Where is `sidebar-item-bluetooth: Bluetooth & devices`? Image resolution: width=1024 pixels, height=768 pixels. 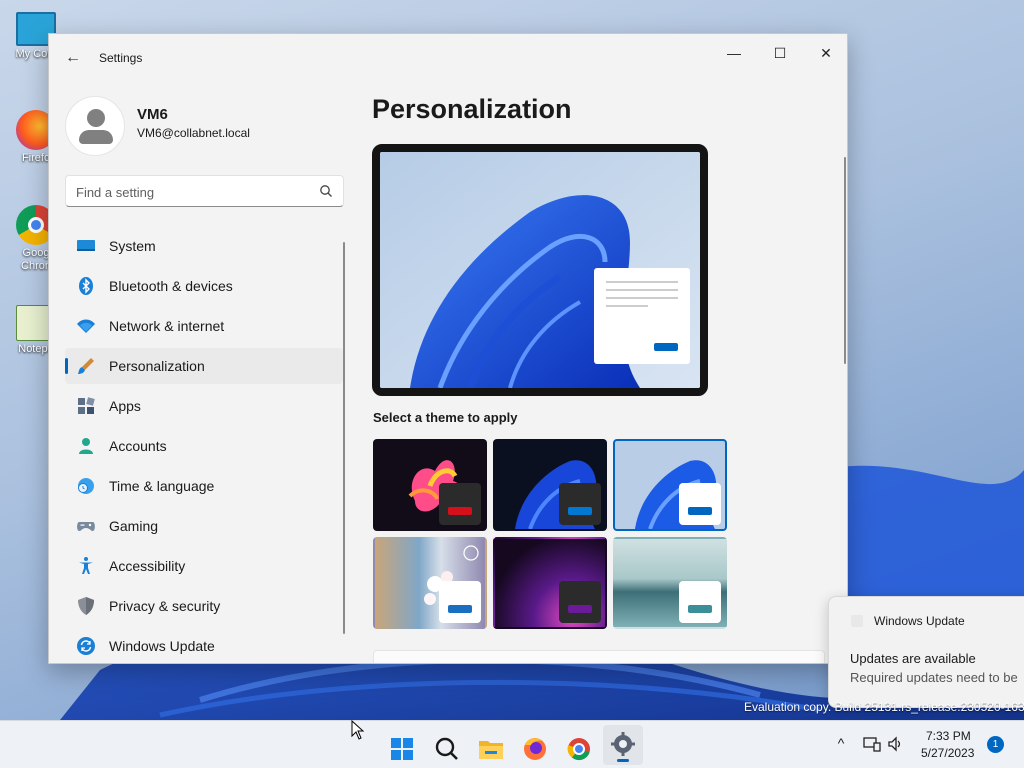
sidebar-item-bluetooth: Bluetooth & devices is located at coordinates (204, 286).